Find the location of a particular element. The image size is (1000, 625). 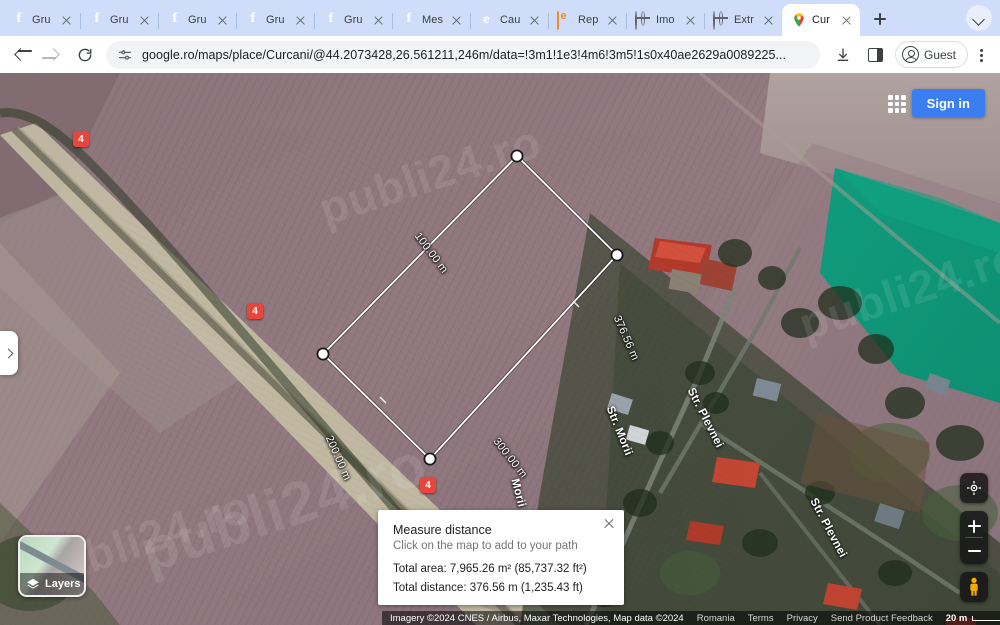

layers-icon is located at coordinates (33, 583).